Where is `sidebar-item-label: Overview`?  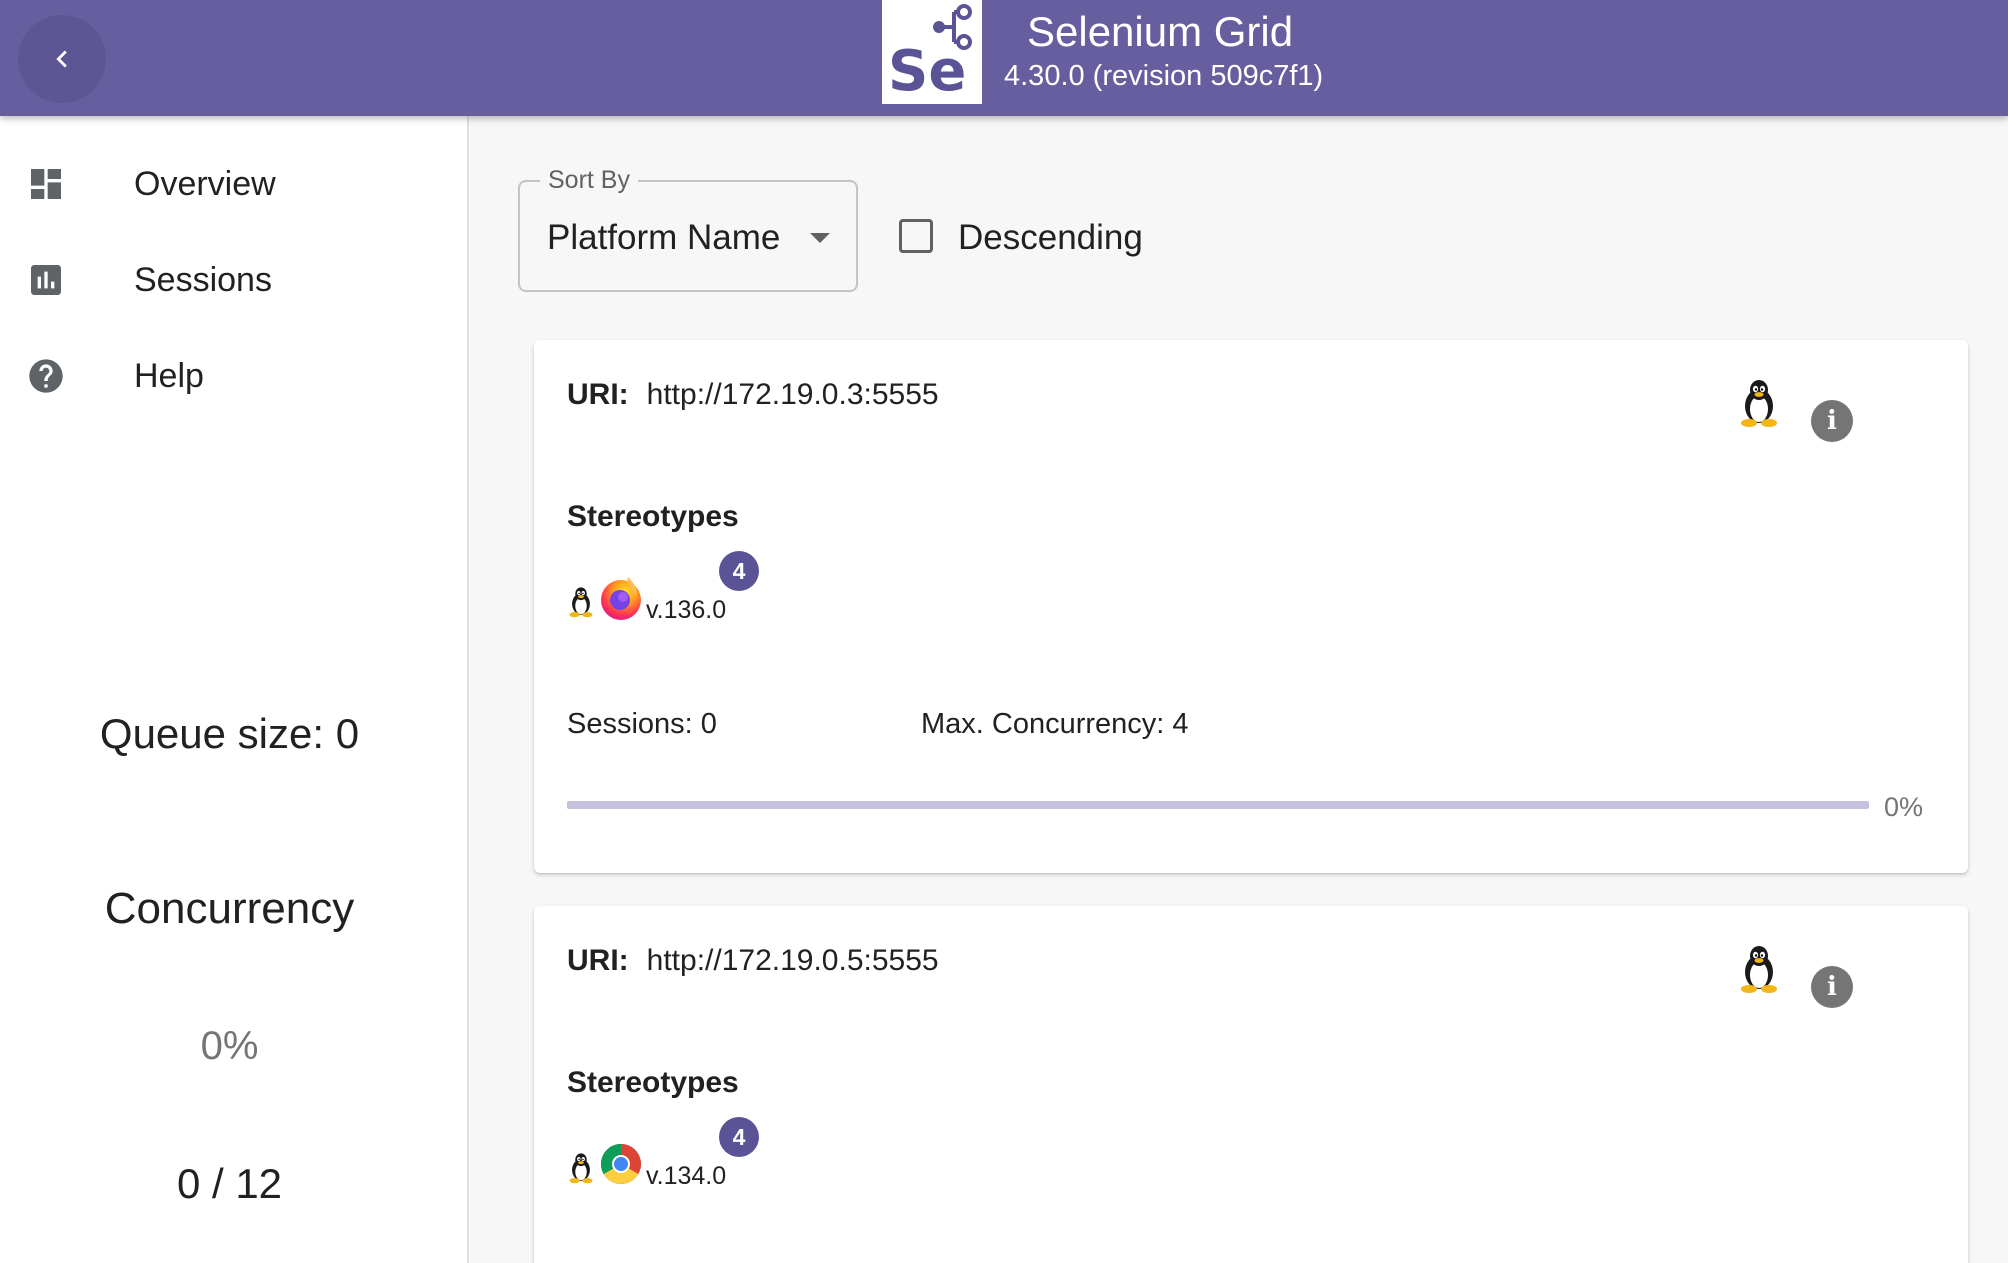
sidebar-item-label: Overview is located at coordinates (205, 183).